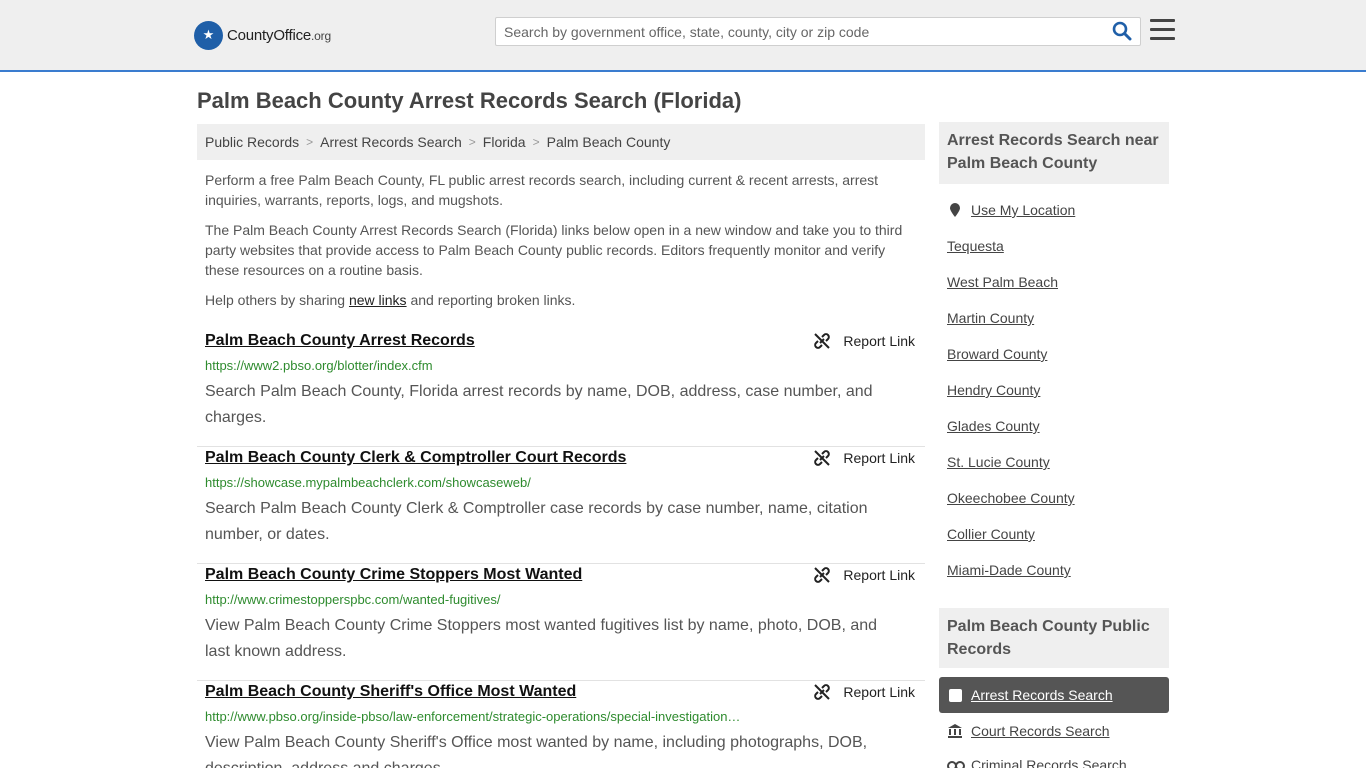 The image size is (1366, 768). What do you see at coordinates (504, 142) in the screenshot?
I see `breadcrumb-florida: Florida` at bounding box center [504, 142].